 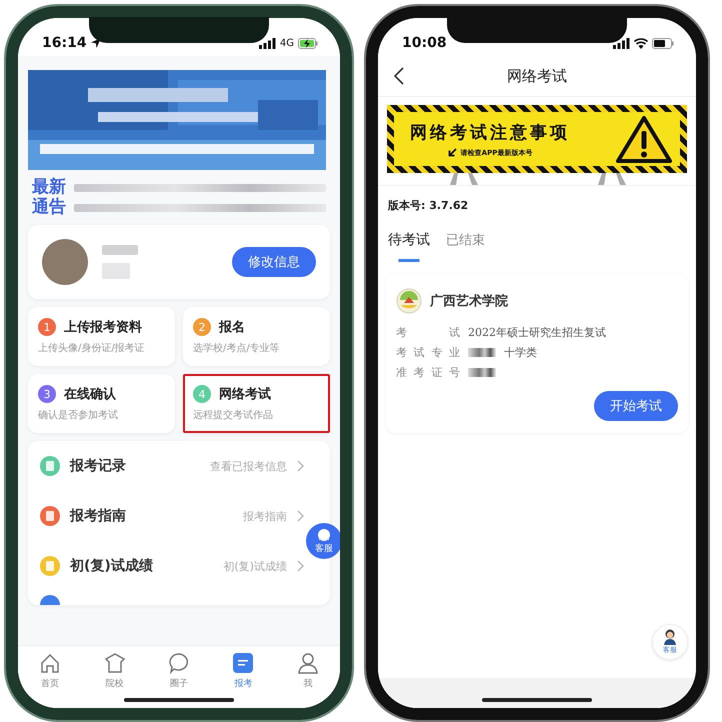 I want to click on menu-title: 初(复)试成绩, so click(x=112, y=566).